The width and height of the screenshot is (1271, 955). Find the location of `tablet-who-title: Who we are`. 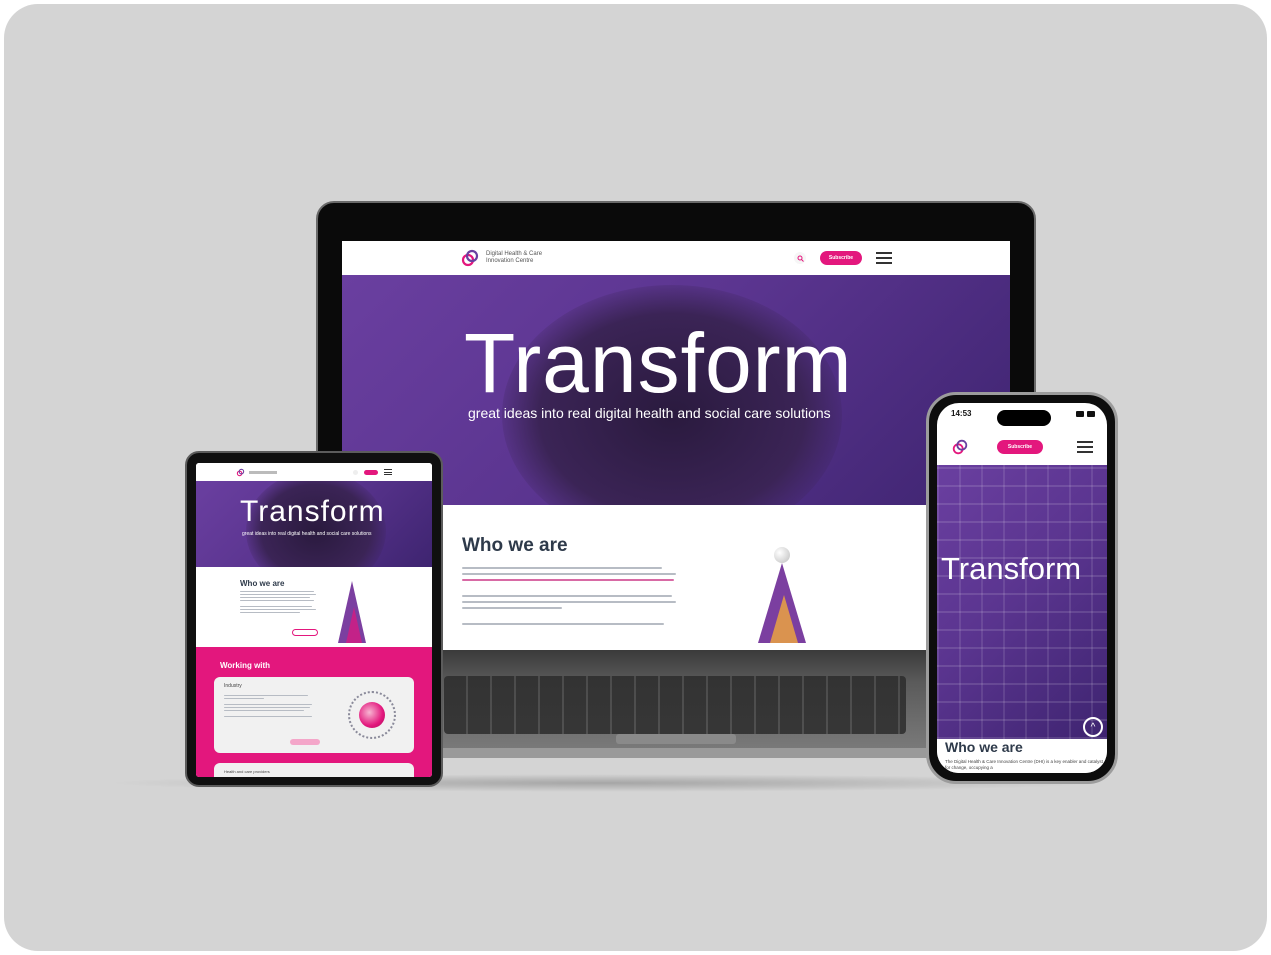

tablet-who-title: Who we are is located at coordinates (262, 583).